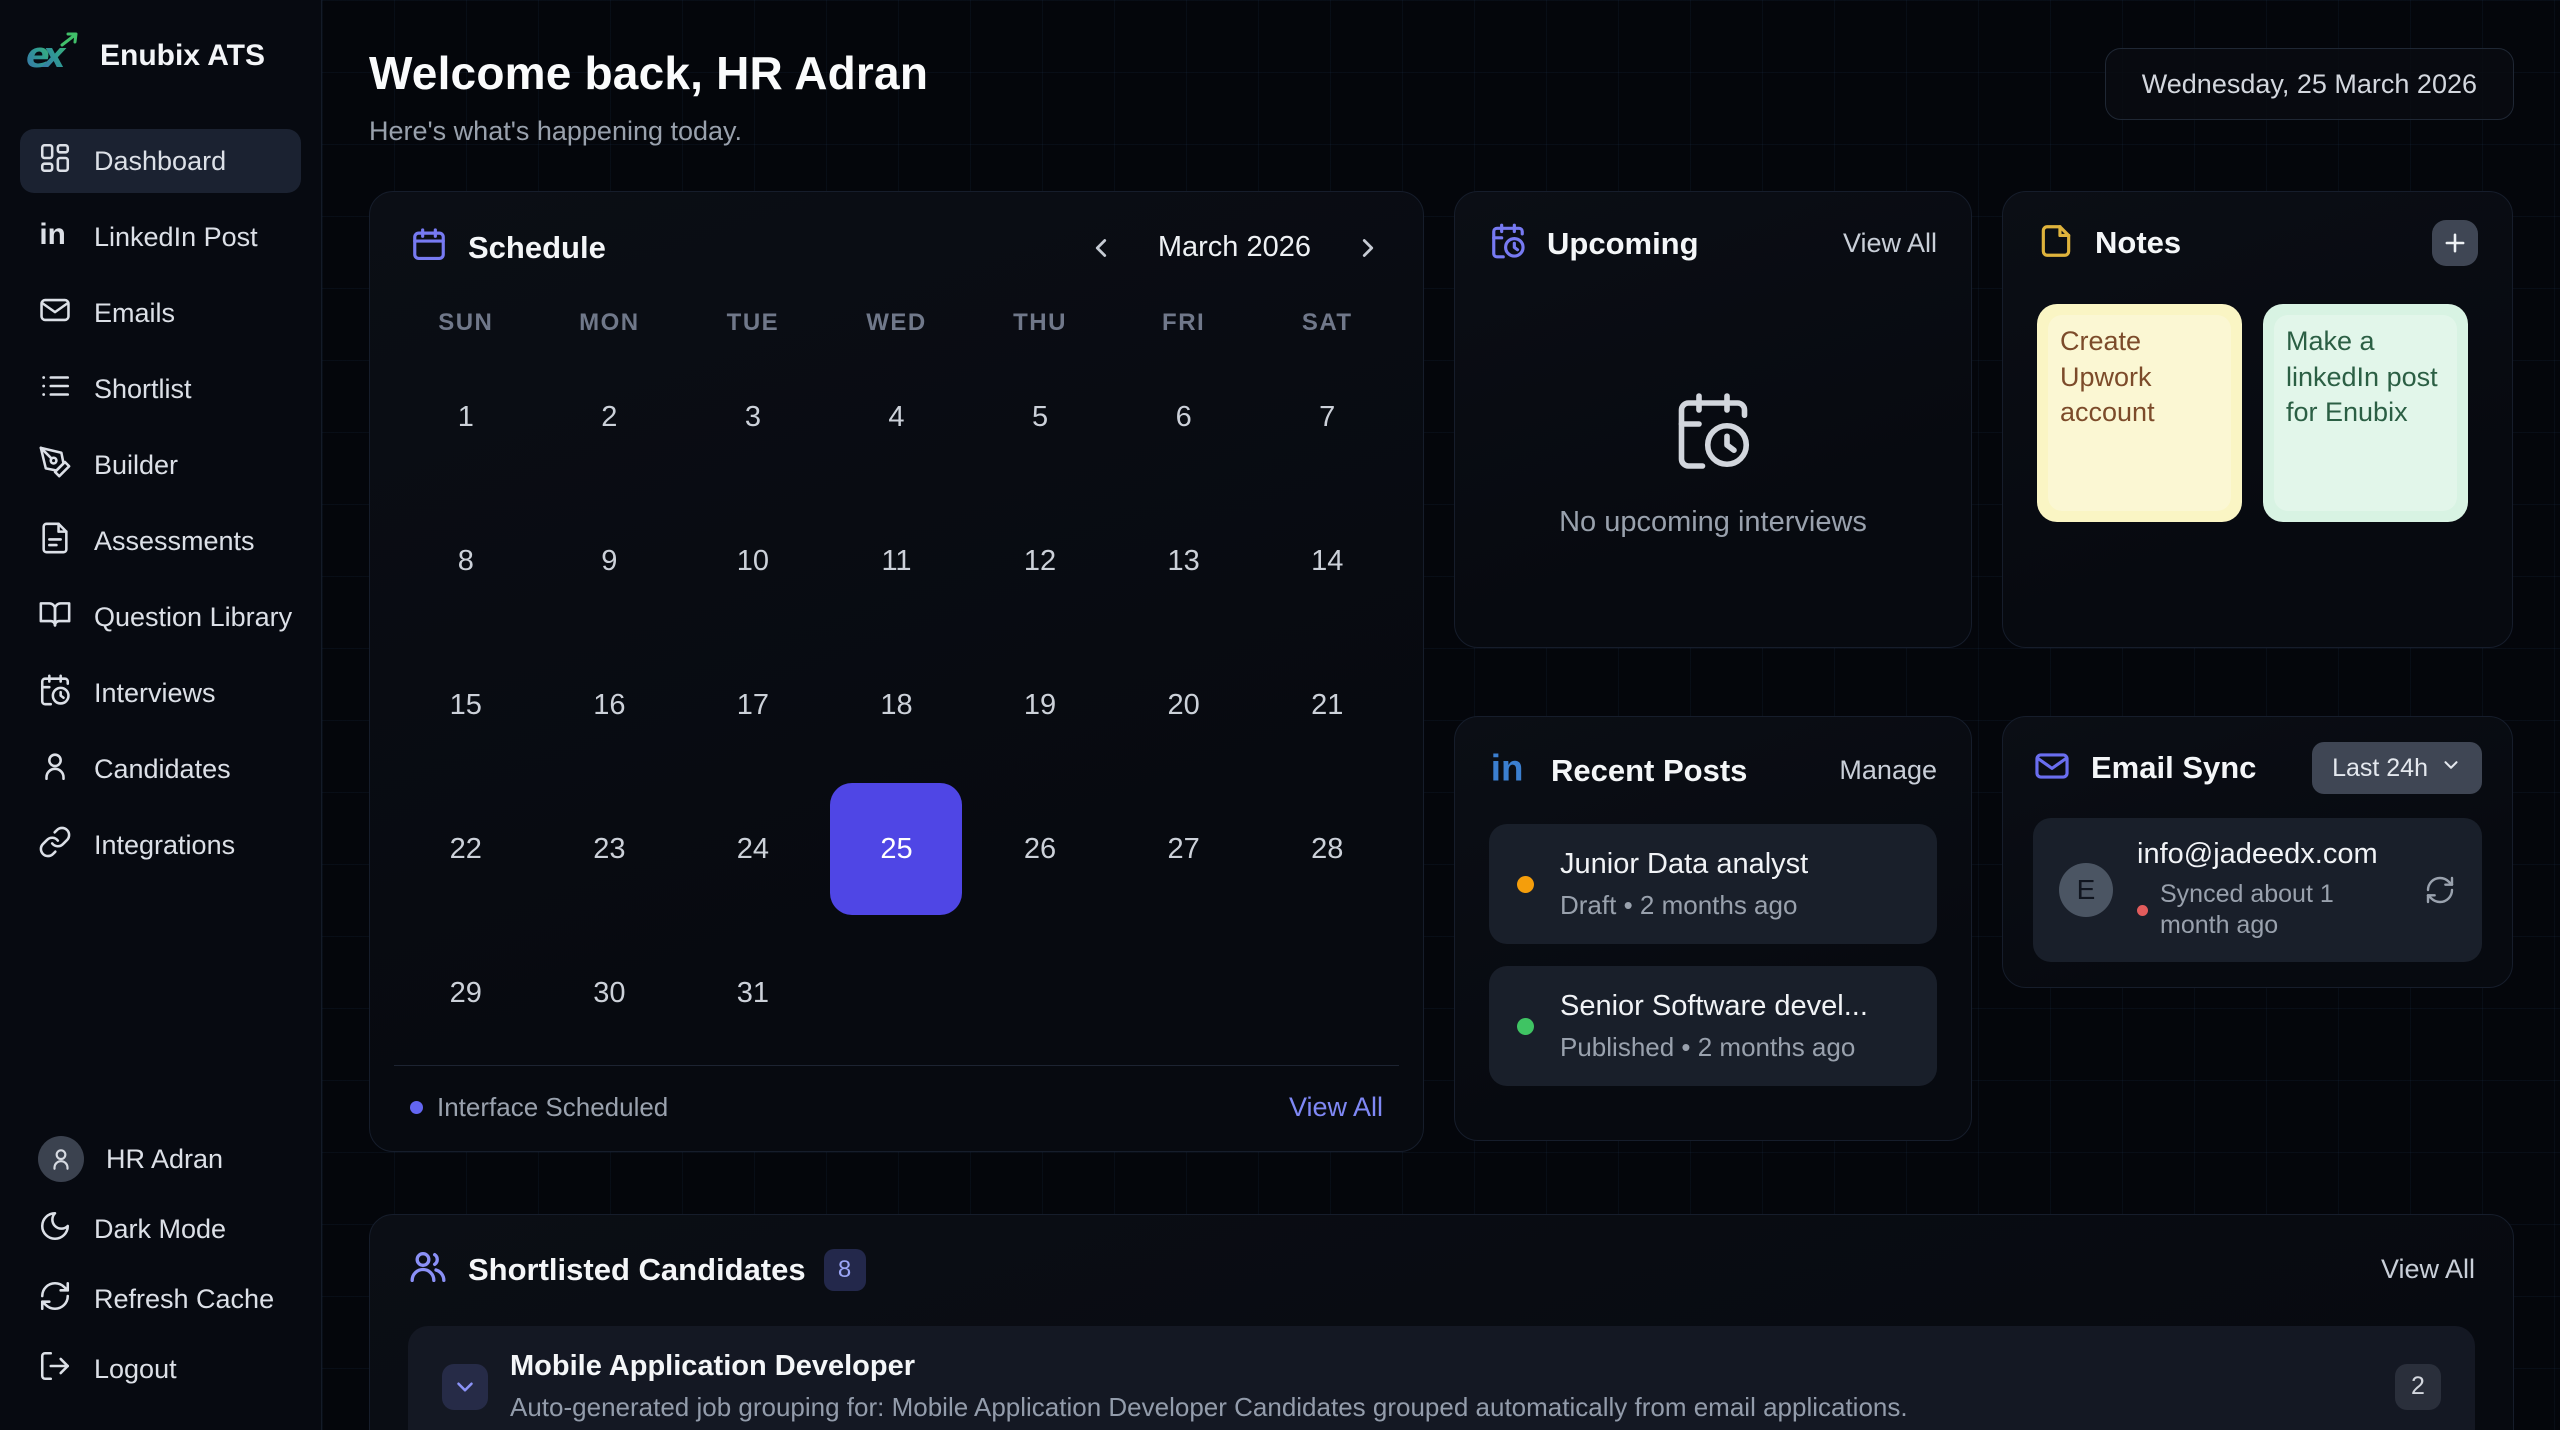 This screenshot has width=2560, height=1430. Describe the element at coordinates (1327, 417) in the screenshot. I see `calendar-day-7: 7` at that location.